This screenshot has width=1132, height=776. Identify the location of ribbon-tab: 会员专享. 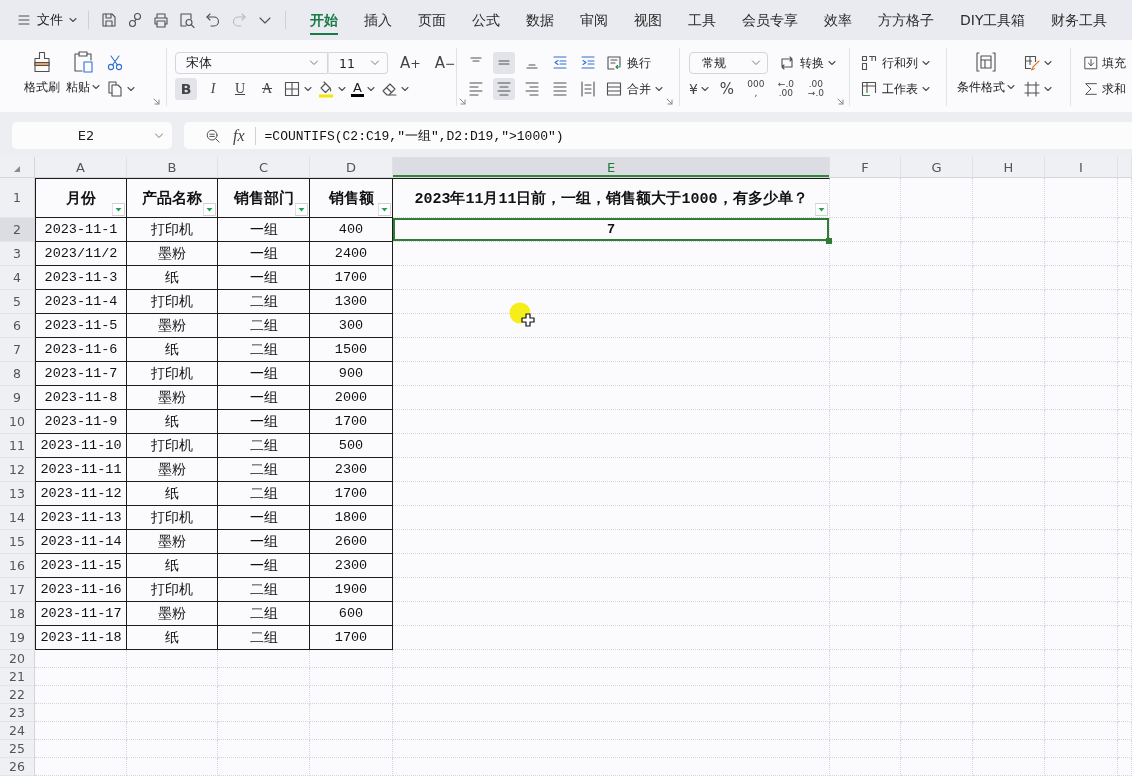
(770, 20).